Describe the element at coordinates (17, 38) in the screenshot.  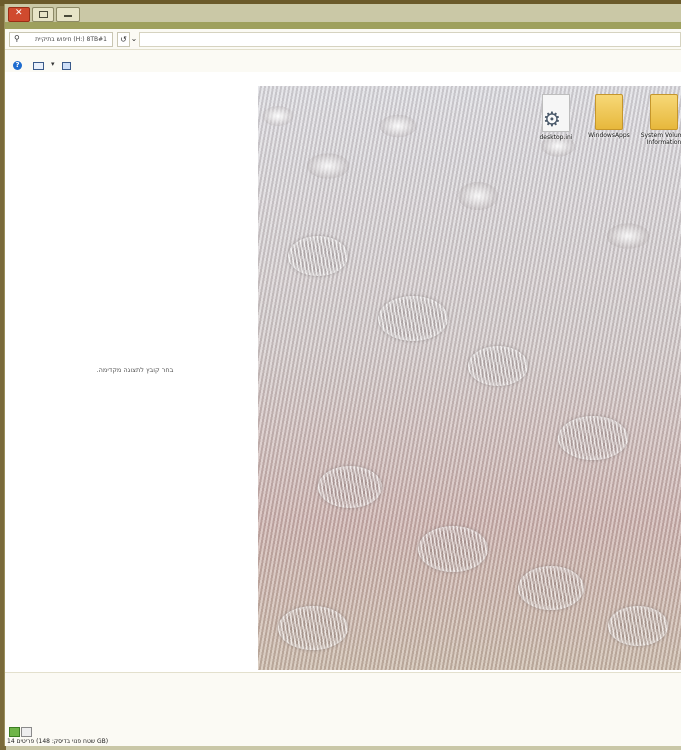
I see `search-icon: ⚲` at that location.